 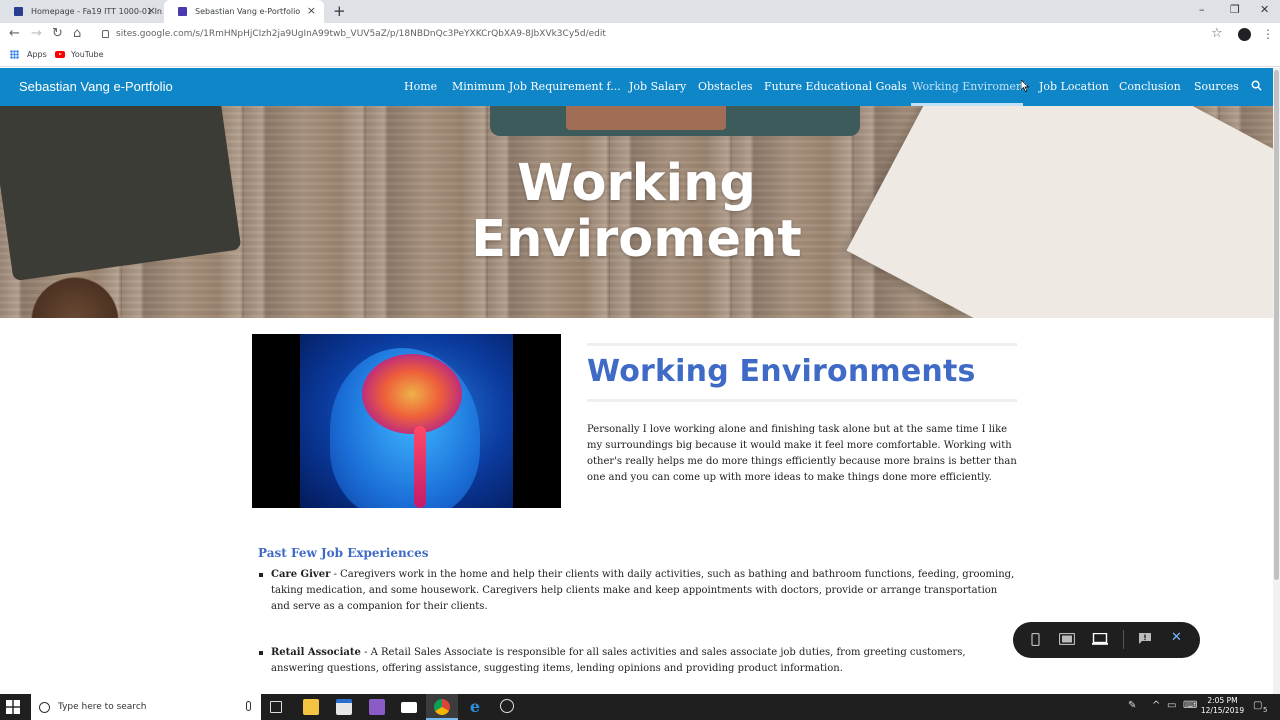 What do you see at coordinates (105, 34) in the screenshot?
I see `lock-icon` at bounding box center [105, 34].